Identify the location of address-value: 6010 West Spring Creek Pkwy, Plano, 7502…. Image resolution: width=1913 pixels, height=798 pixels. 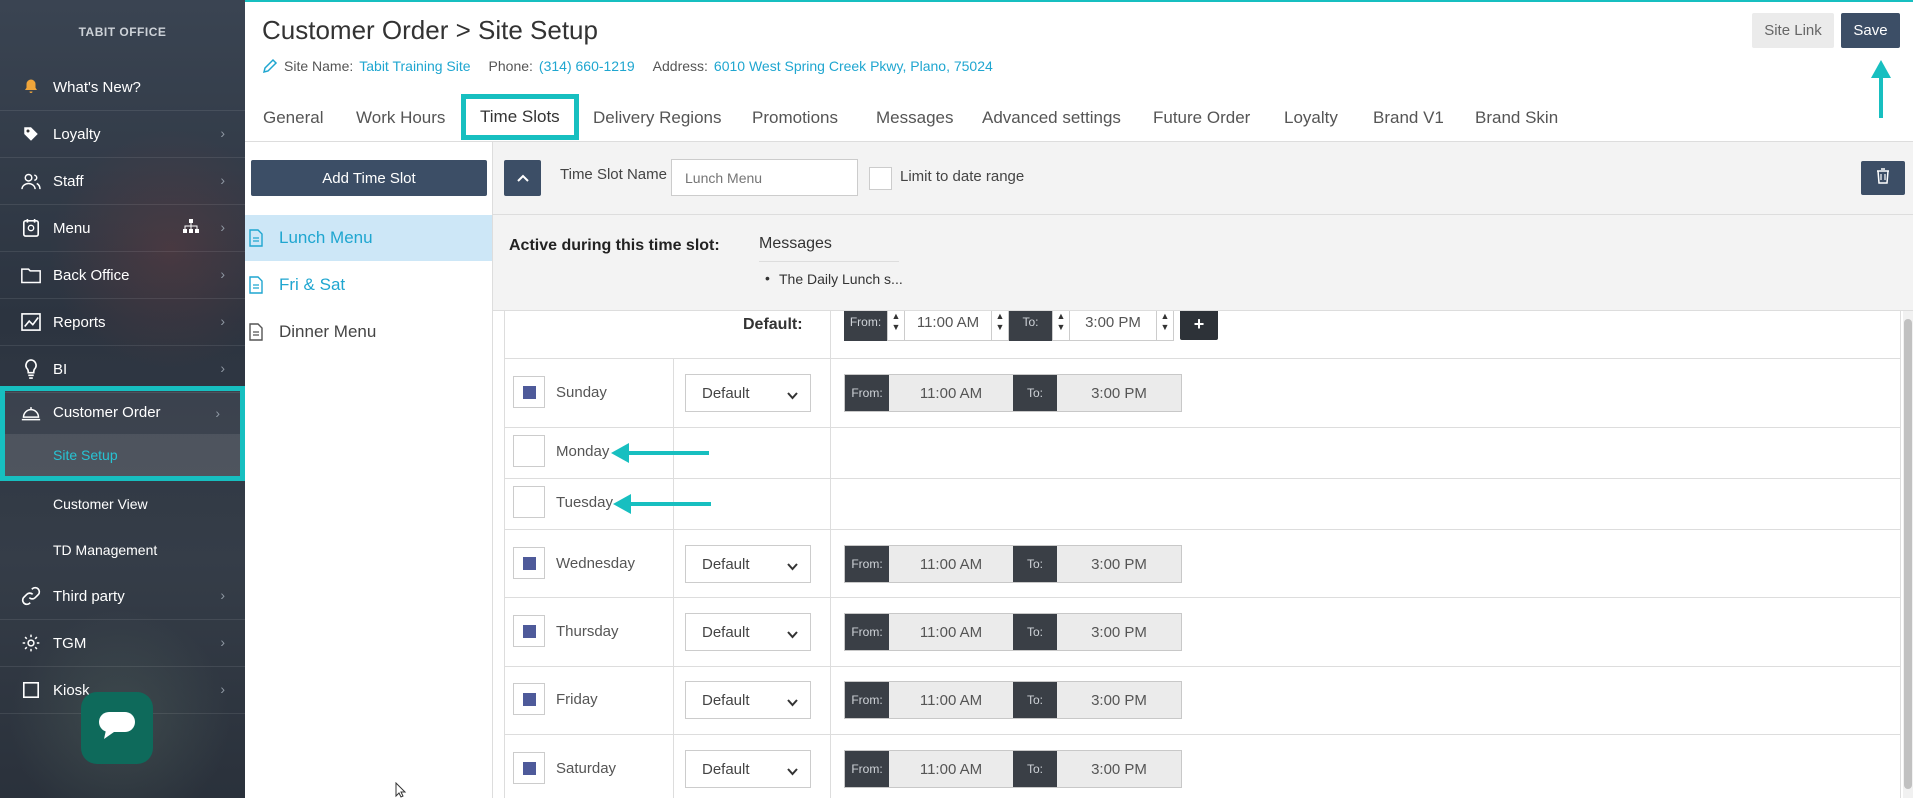
(853, 66).